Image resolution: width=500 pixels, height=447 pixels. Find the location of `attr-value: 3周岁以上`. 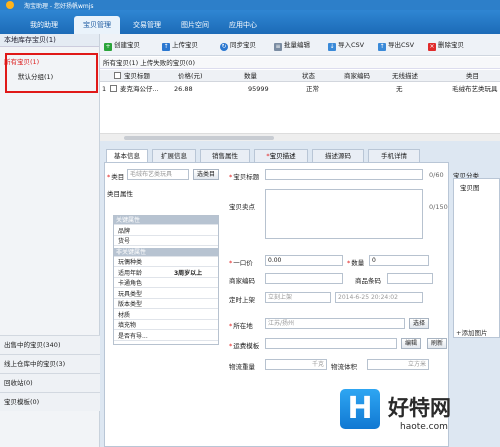

attr-value: 3周岁以上 is located at coordinates (188, 273).